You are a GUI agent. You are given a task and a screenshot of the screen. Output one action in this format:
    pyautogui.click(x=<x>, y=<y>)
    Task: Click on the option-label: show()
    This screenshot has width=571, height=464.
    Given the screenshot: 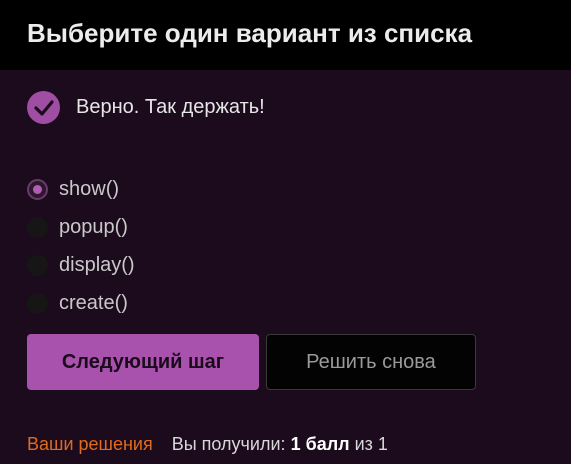 What is the action you would take?
    pyautogui.click(x=89, y=188)
    